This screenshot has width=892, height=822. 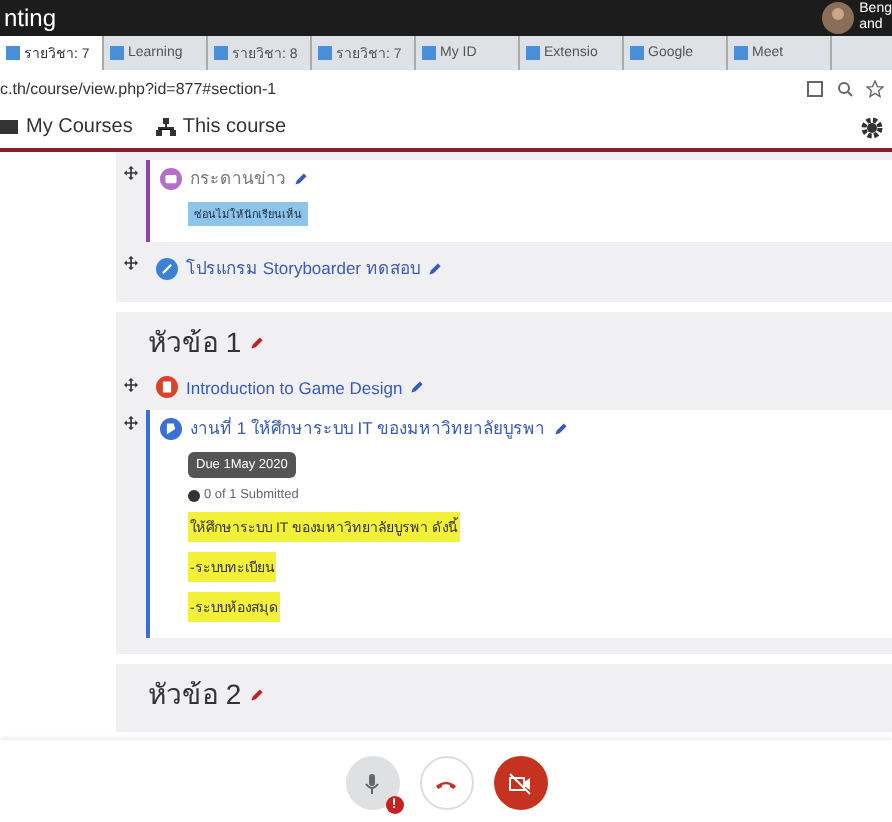 I want to click on section-title: หัวข้อ 1, so click(x=195, y=343).